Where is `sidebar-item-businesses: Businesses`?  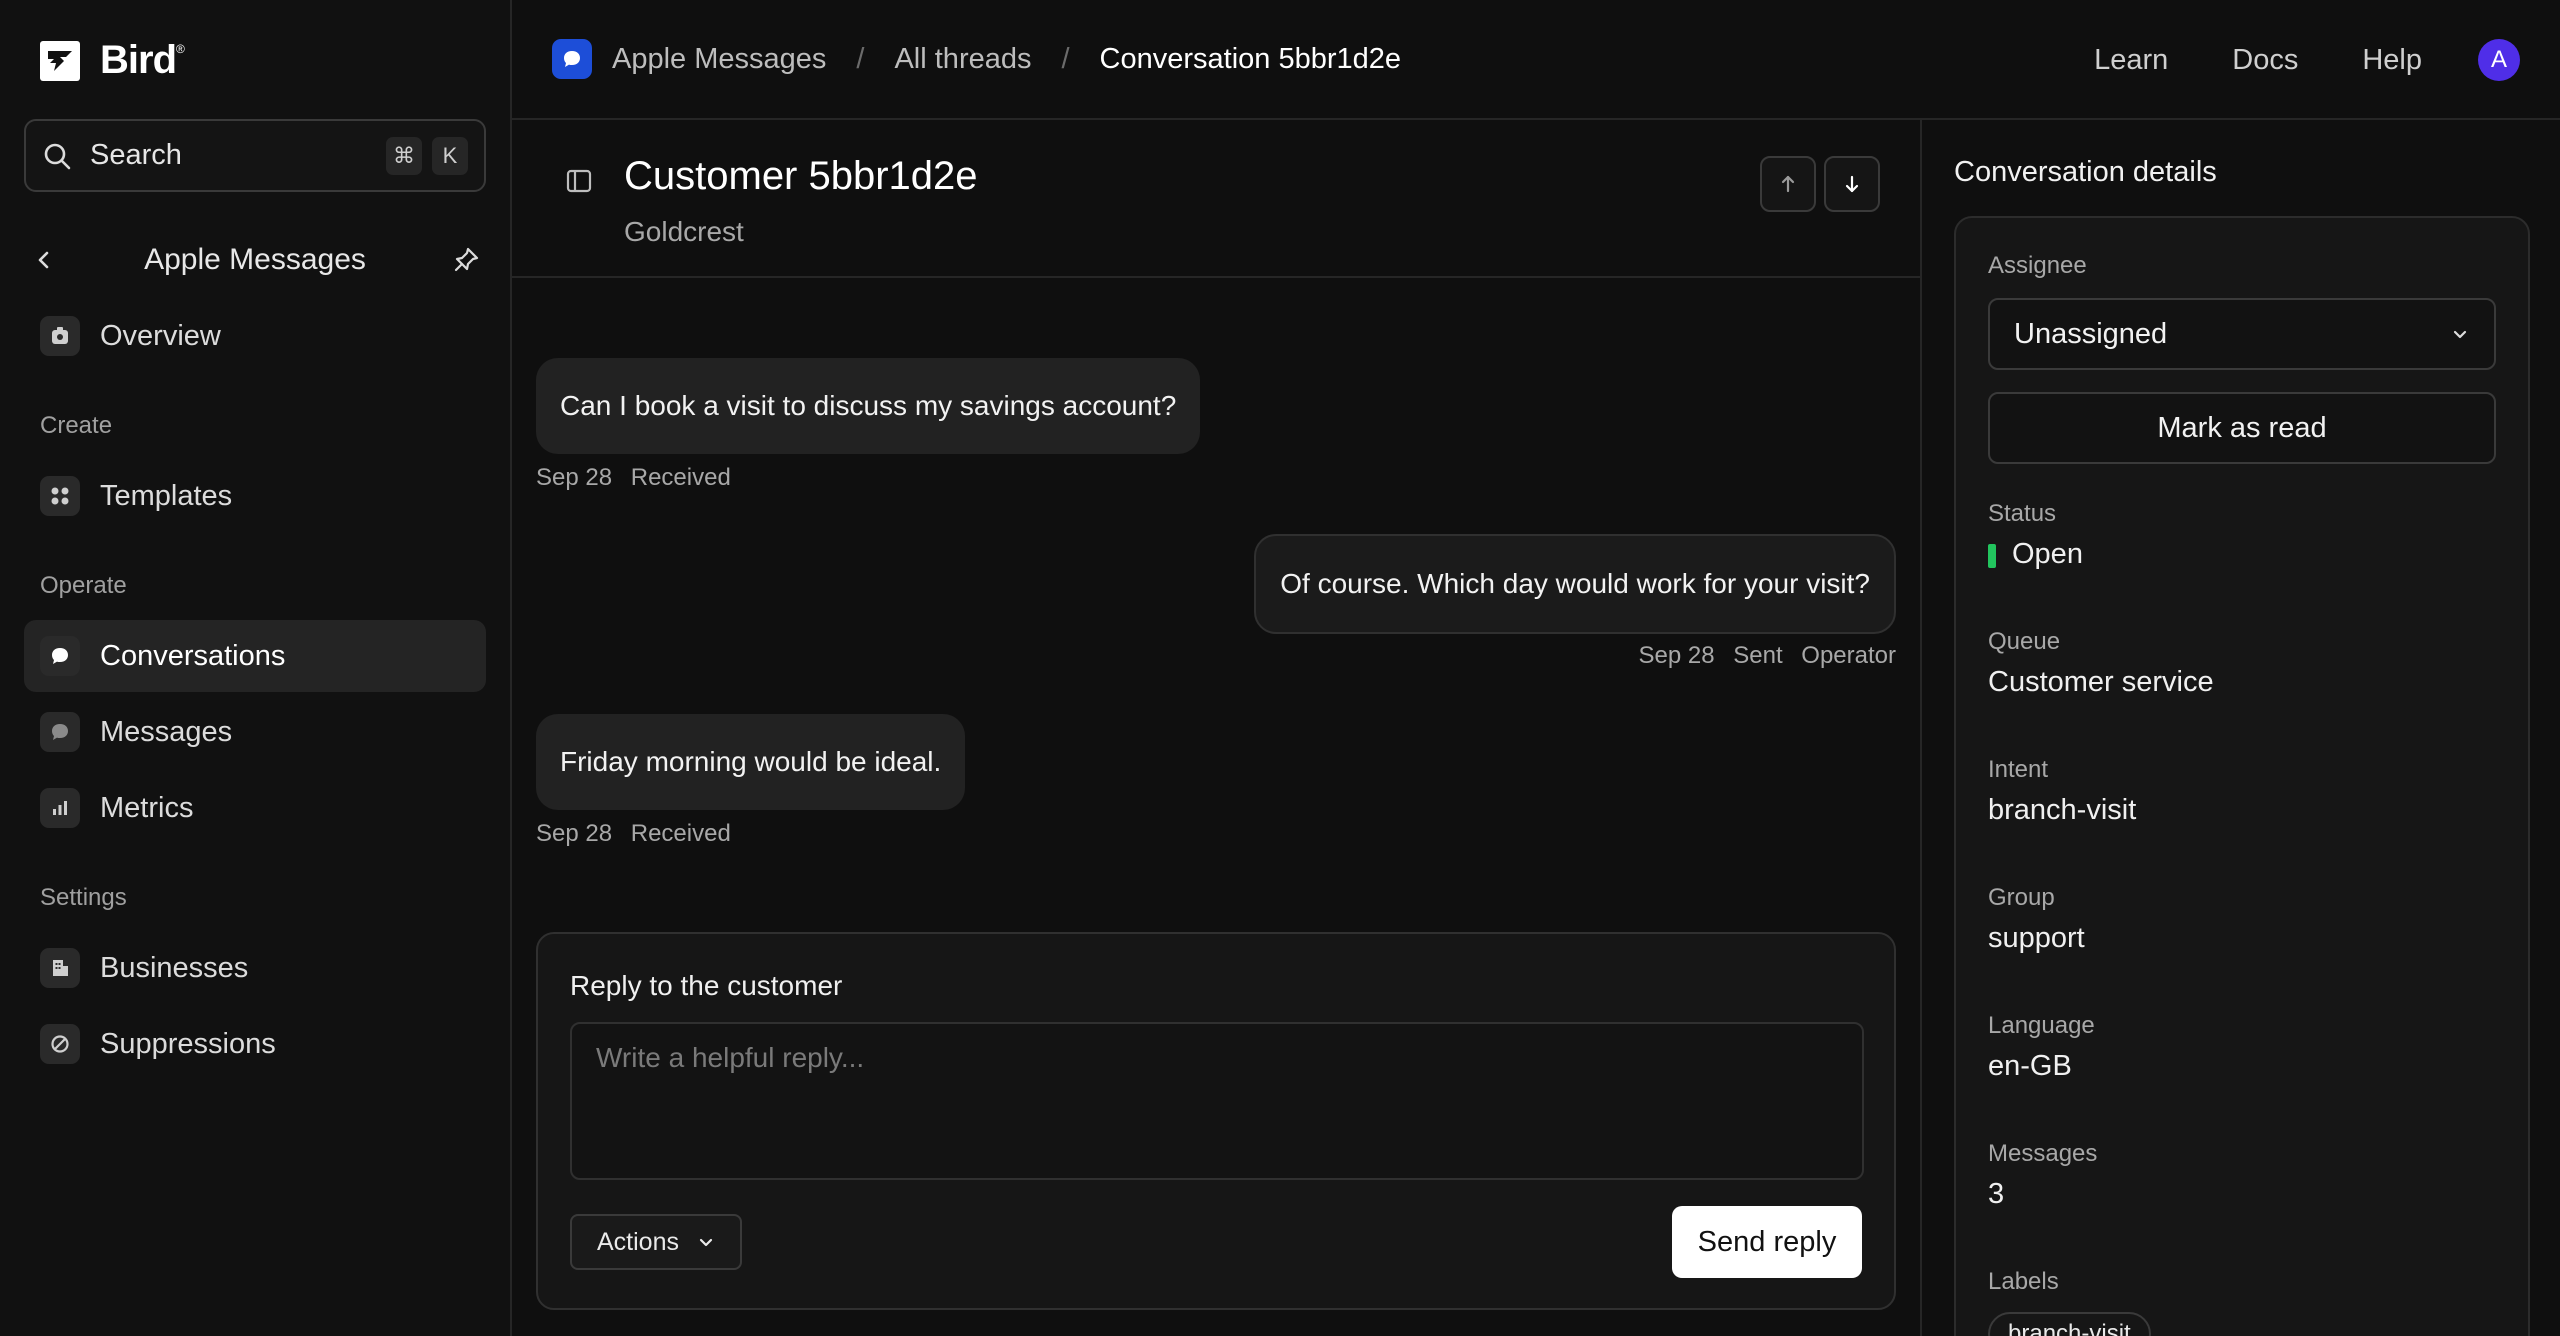
sidebar-item-businesses: Businesses is located at coordinates (255, 968).